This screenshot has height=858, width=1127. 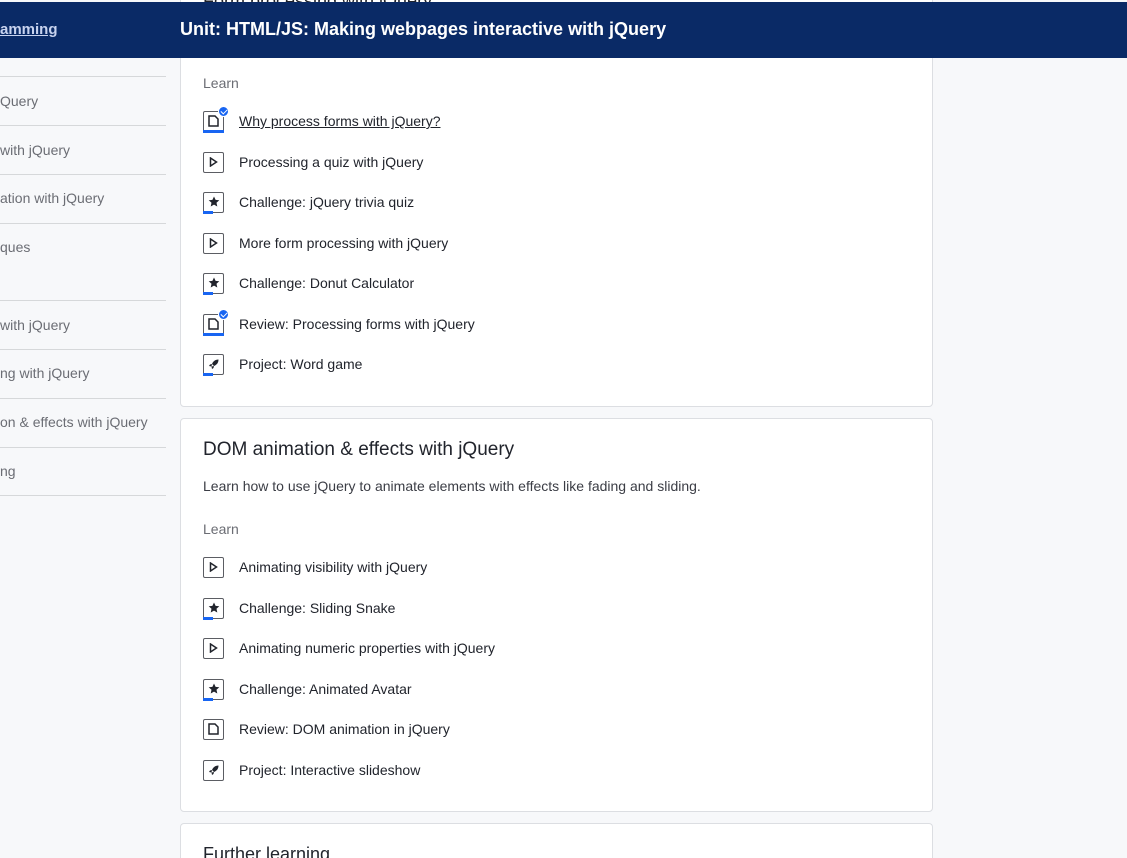 I want to click on lesson-item-label: Processing a quiz with jQuery, so click(x=331, y=162).